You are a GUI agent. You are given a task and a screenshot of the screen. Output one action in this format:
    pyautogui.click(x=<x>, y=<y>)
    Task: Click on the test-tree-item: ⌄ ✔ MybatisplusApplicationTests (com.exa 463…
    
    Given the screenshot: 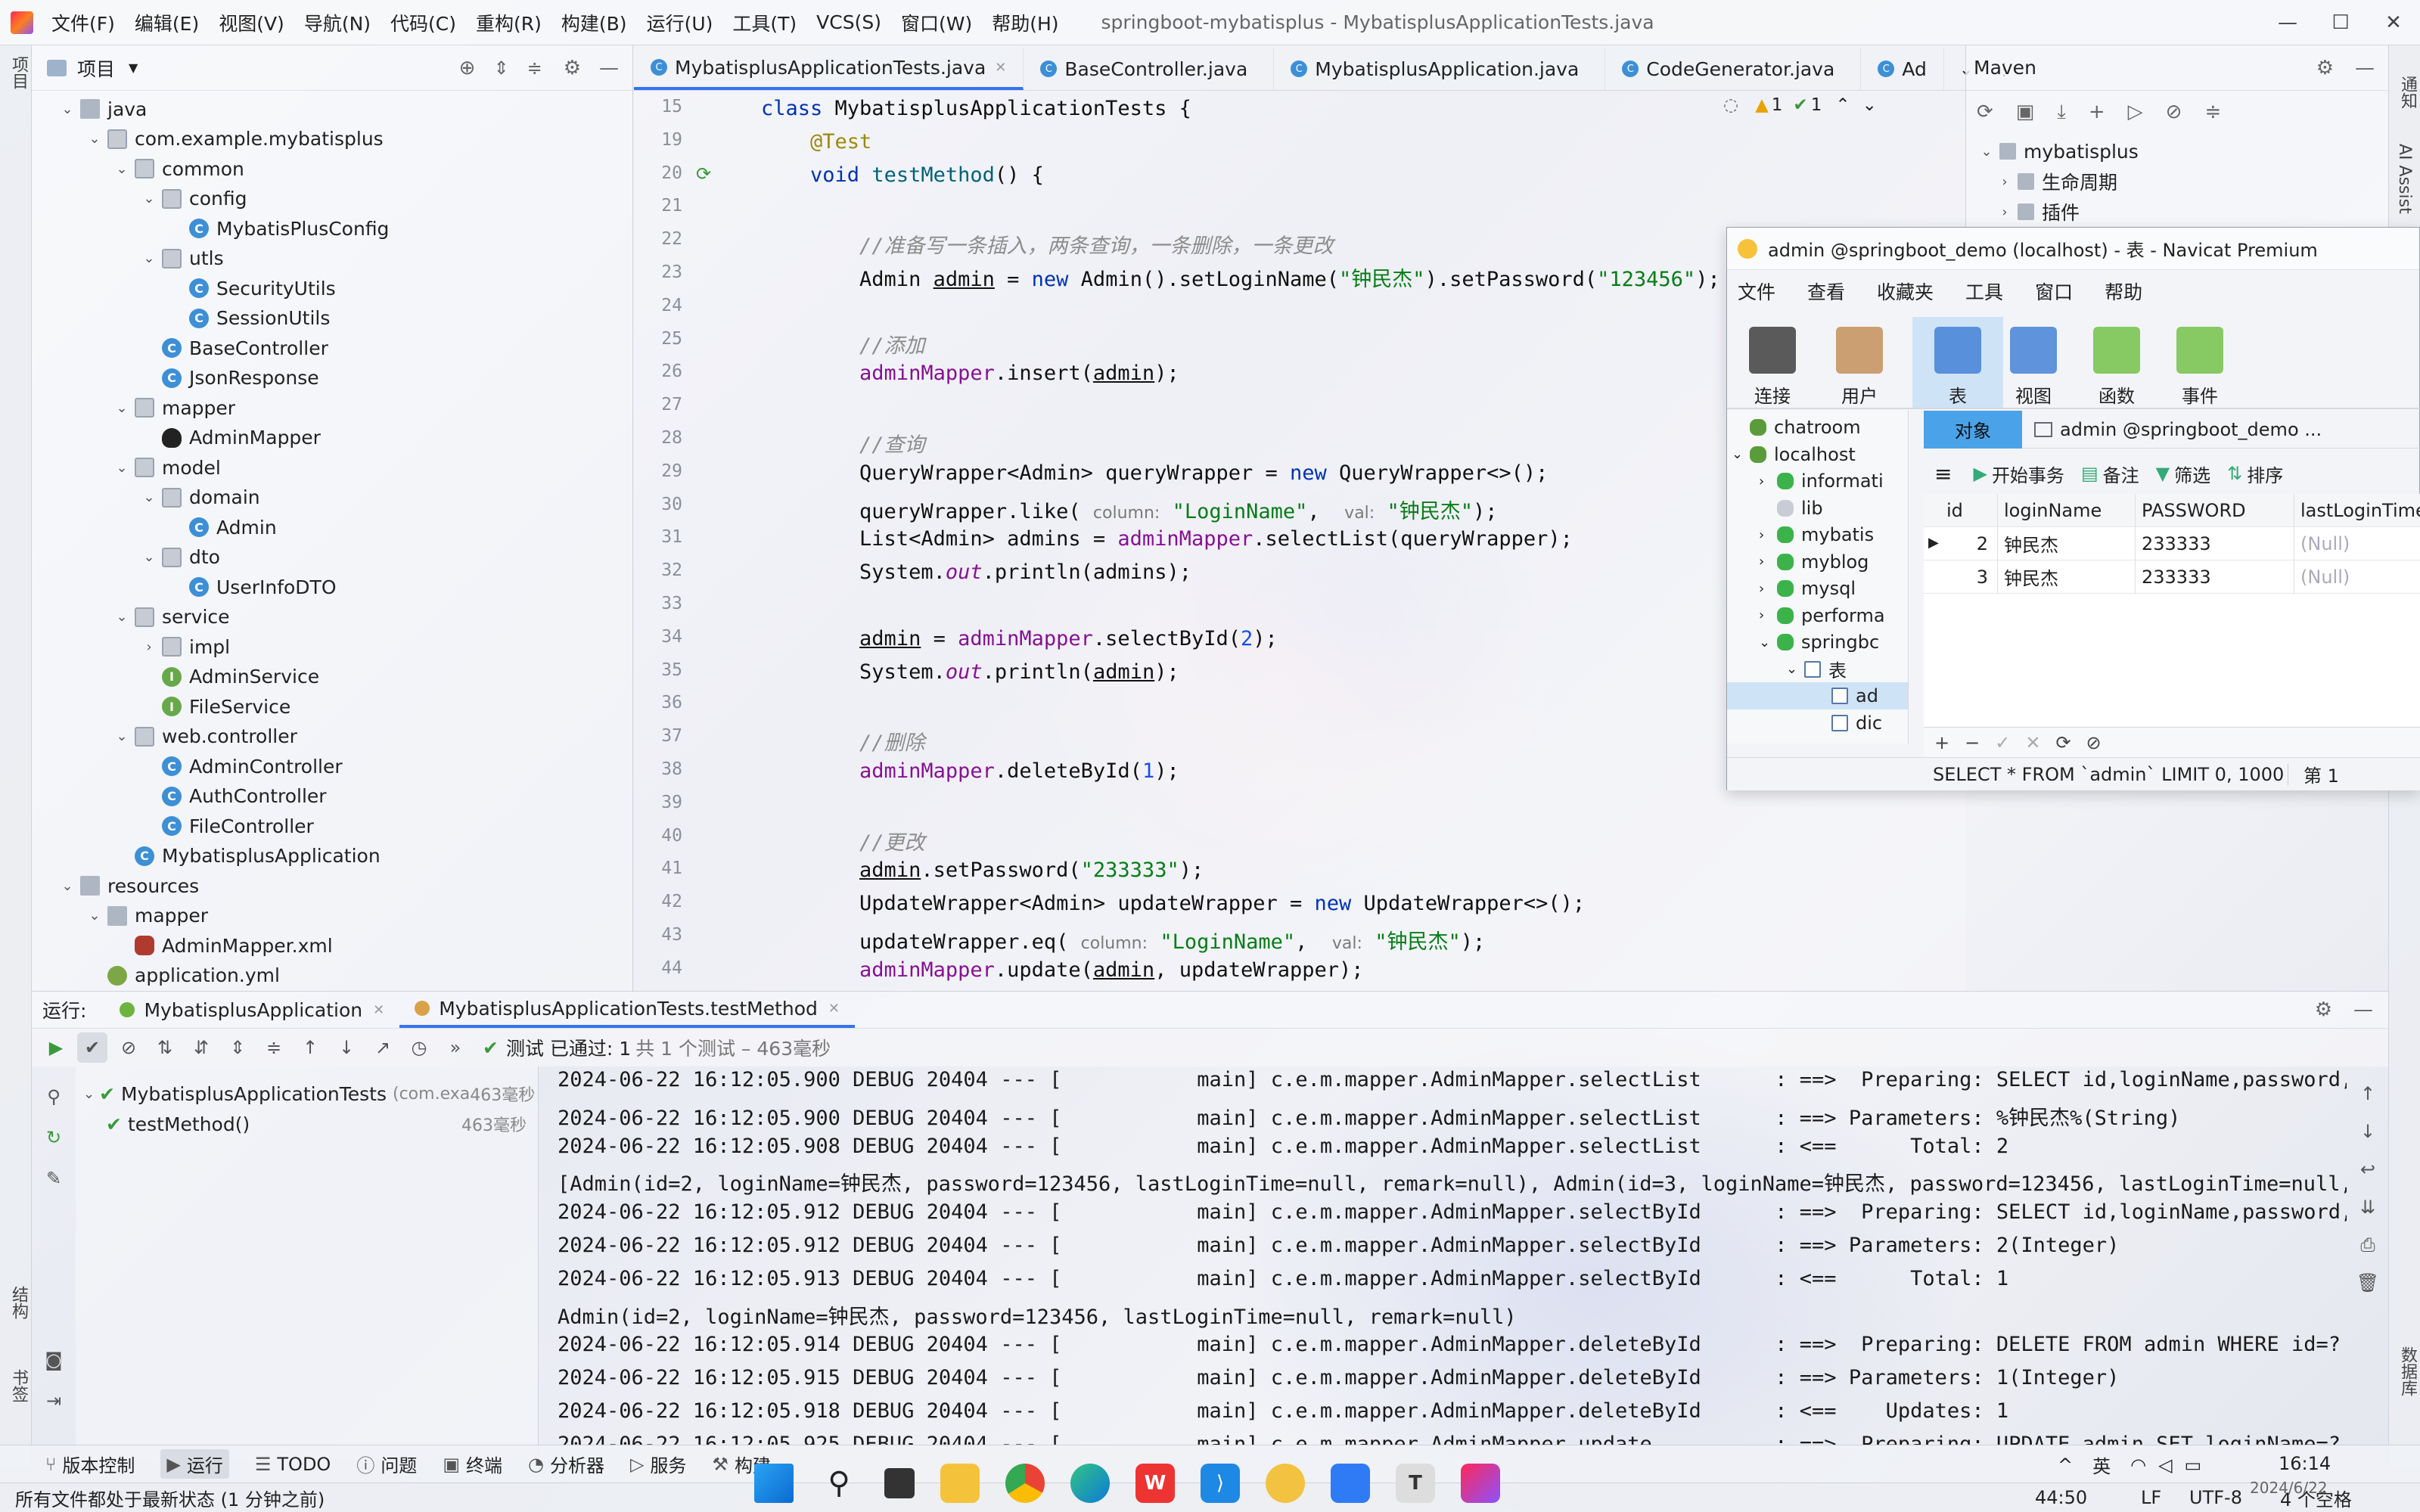 What is the action you would take?
    pyautogui.click(x=310, y=1094)
    